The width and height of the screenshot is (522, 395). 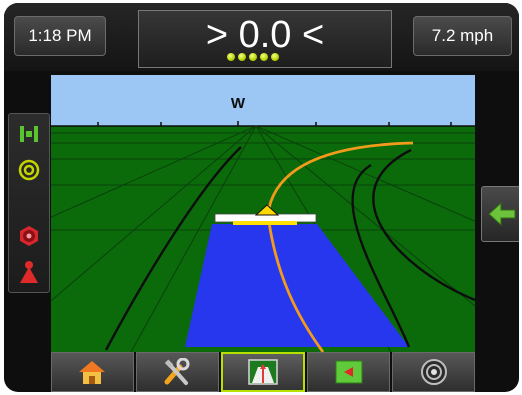 I want to click on speed-display: 7.2 mph, so click(x=462, y=36).